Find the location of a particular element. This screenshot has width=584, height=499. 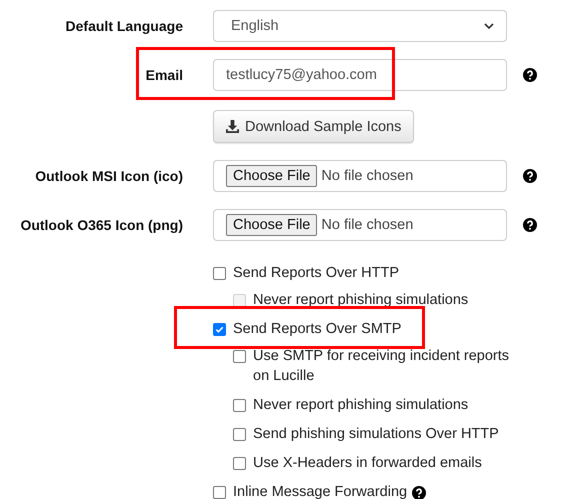

option-label: Use SMTP for receiving incident reports on Lucille is located at coordinates (381, 366).